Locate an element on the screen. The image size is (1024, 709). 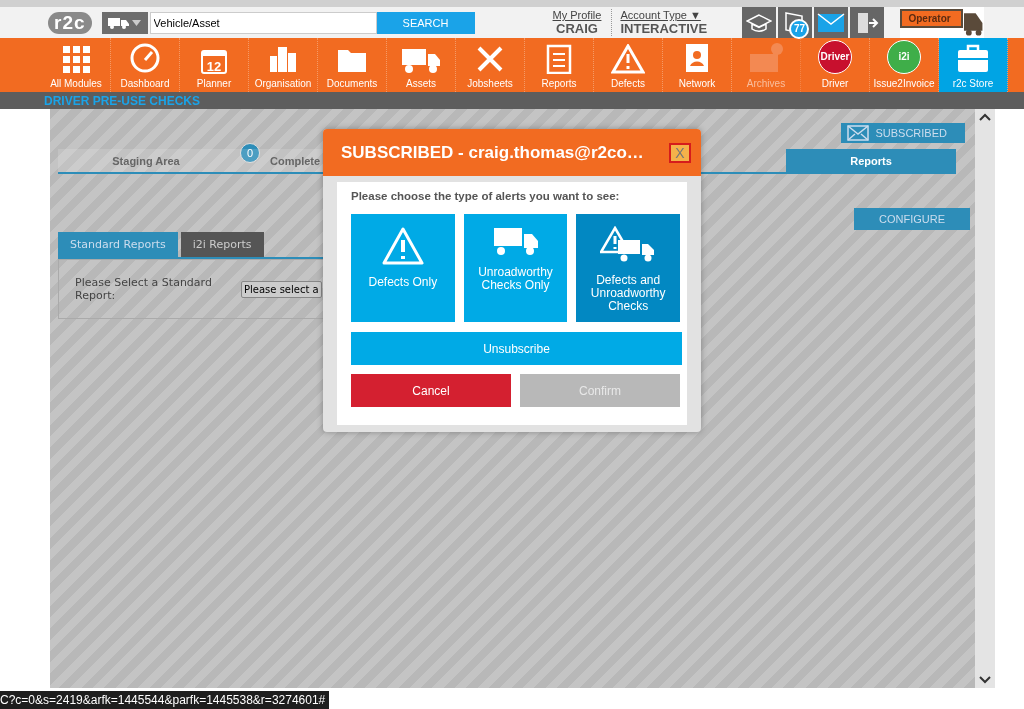
archive-lock-icon is located at coordinates (766, 58).